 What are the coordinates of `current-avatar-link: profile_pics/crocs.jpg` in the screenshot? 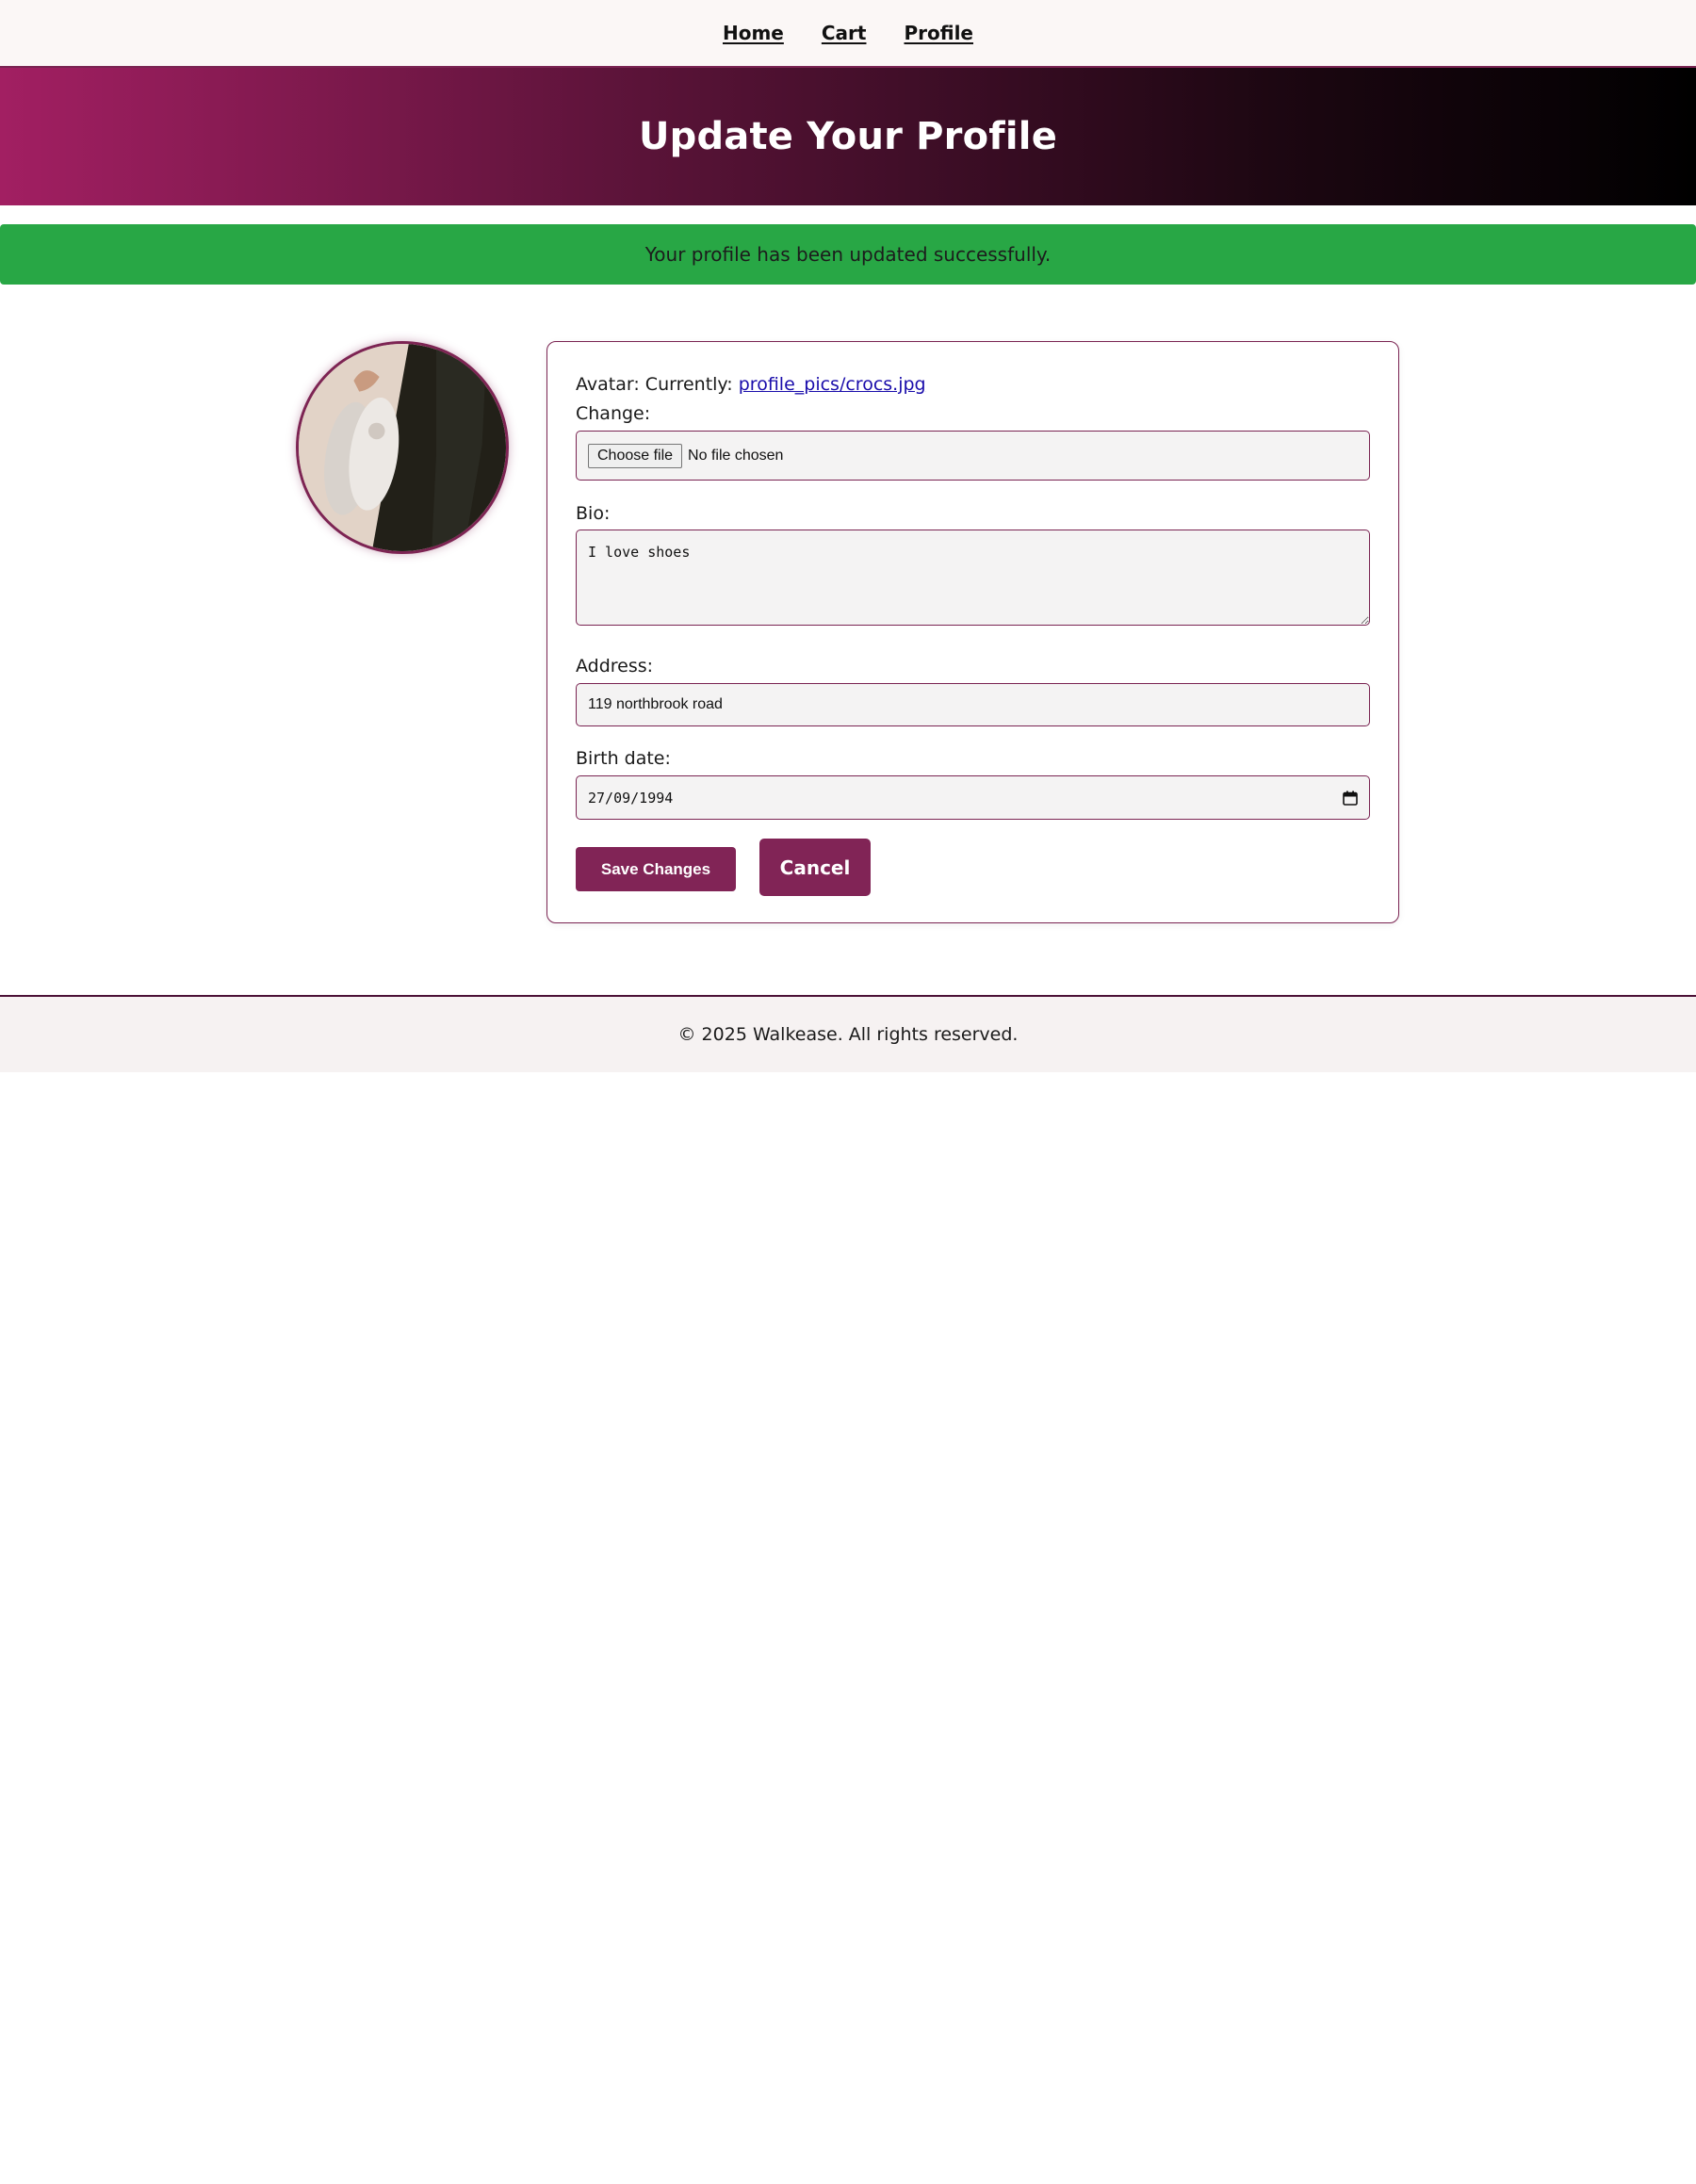 It's located at (832, 384).